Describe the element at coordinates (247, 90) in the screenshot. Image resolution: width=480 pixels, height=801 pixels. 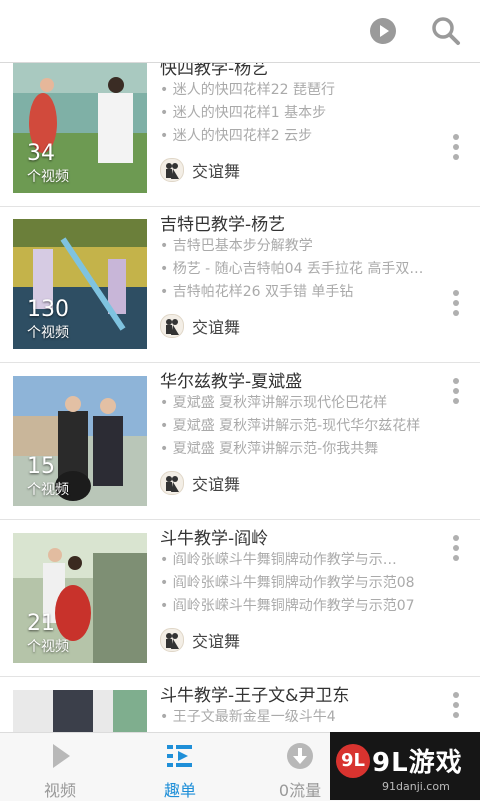
I see `playlist-item: • 迷人的快四花样22 琵琶行` at that location.